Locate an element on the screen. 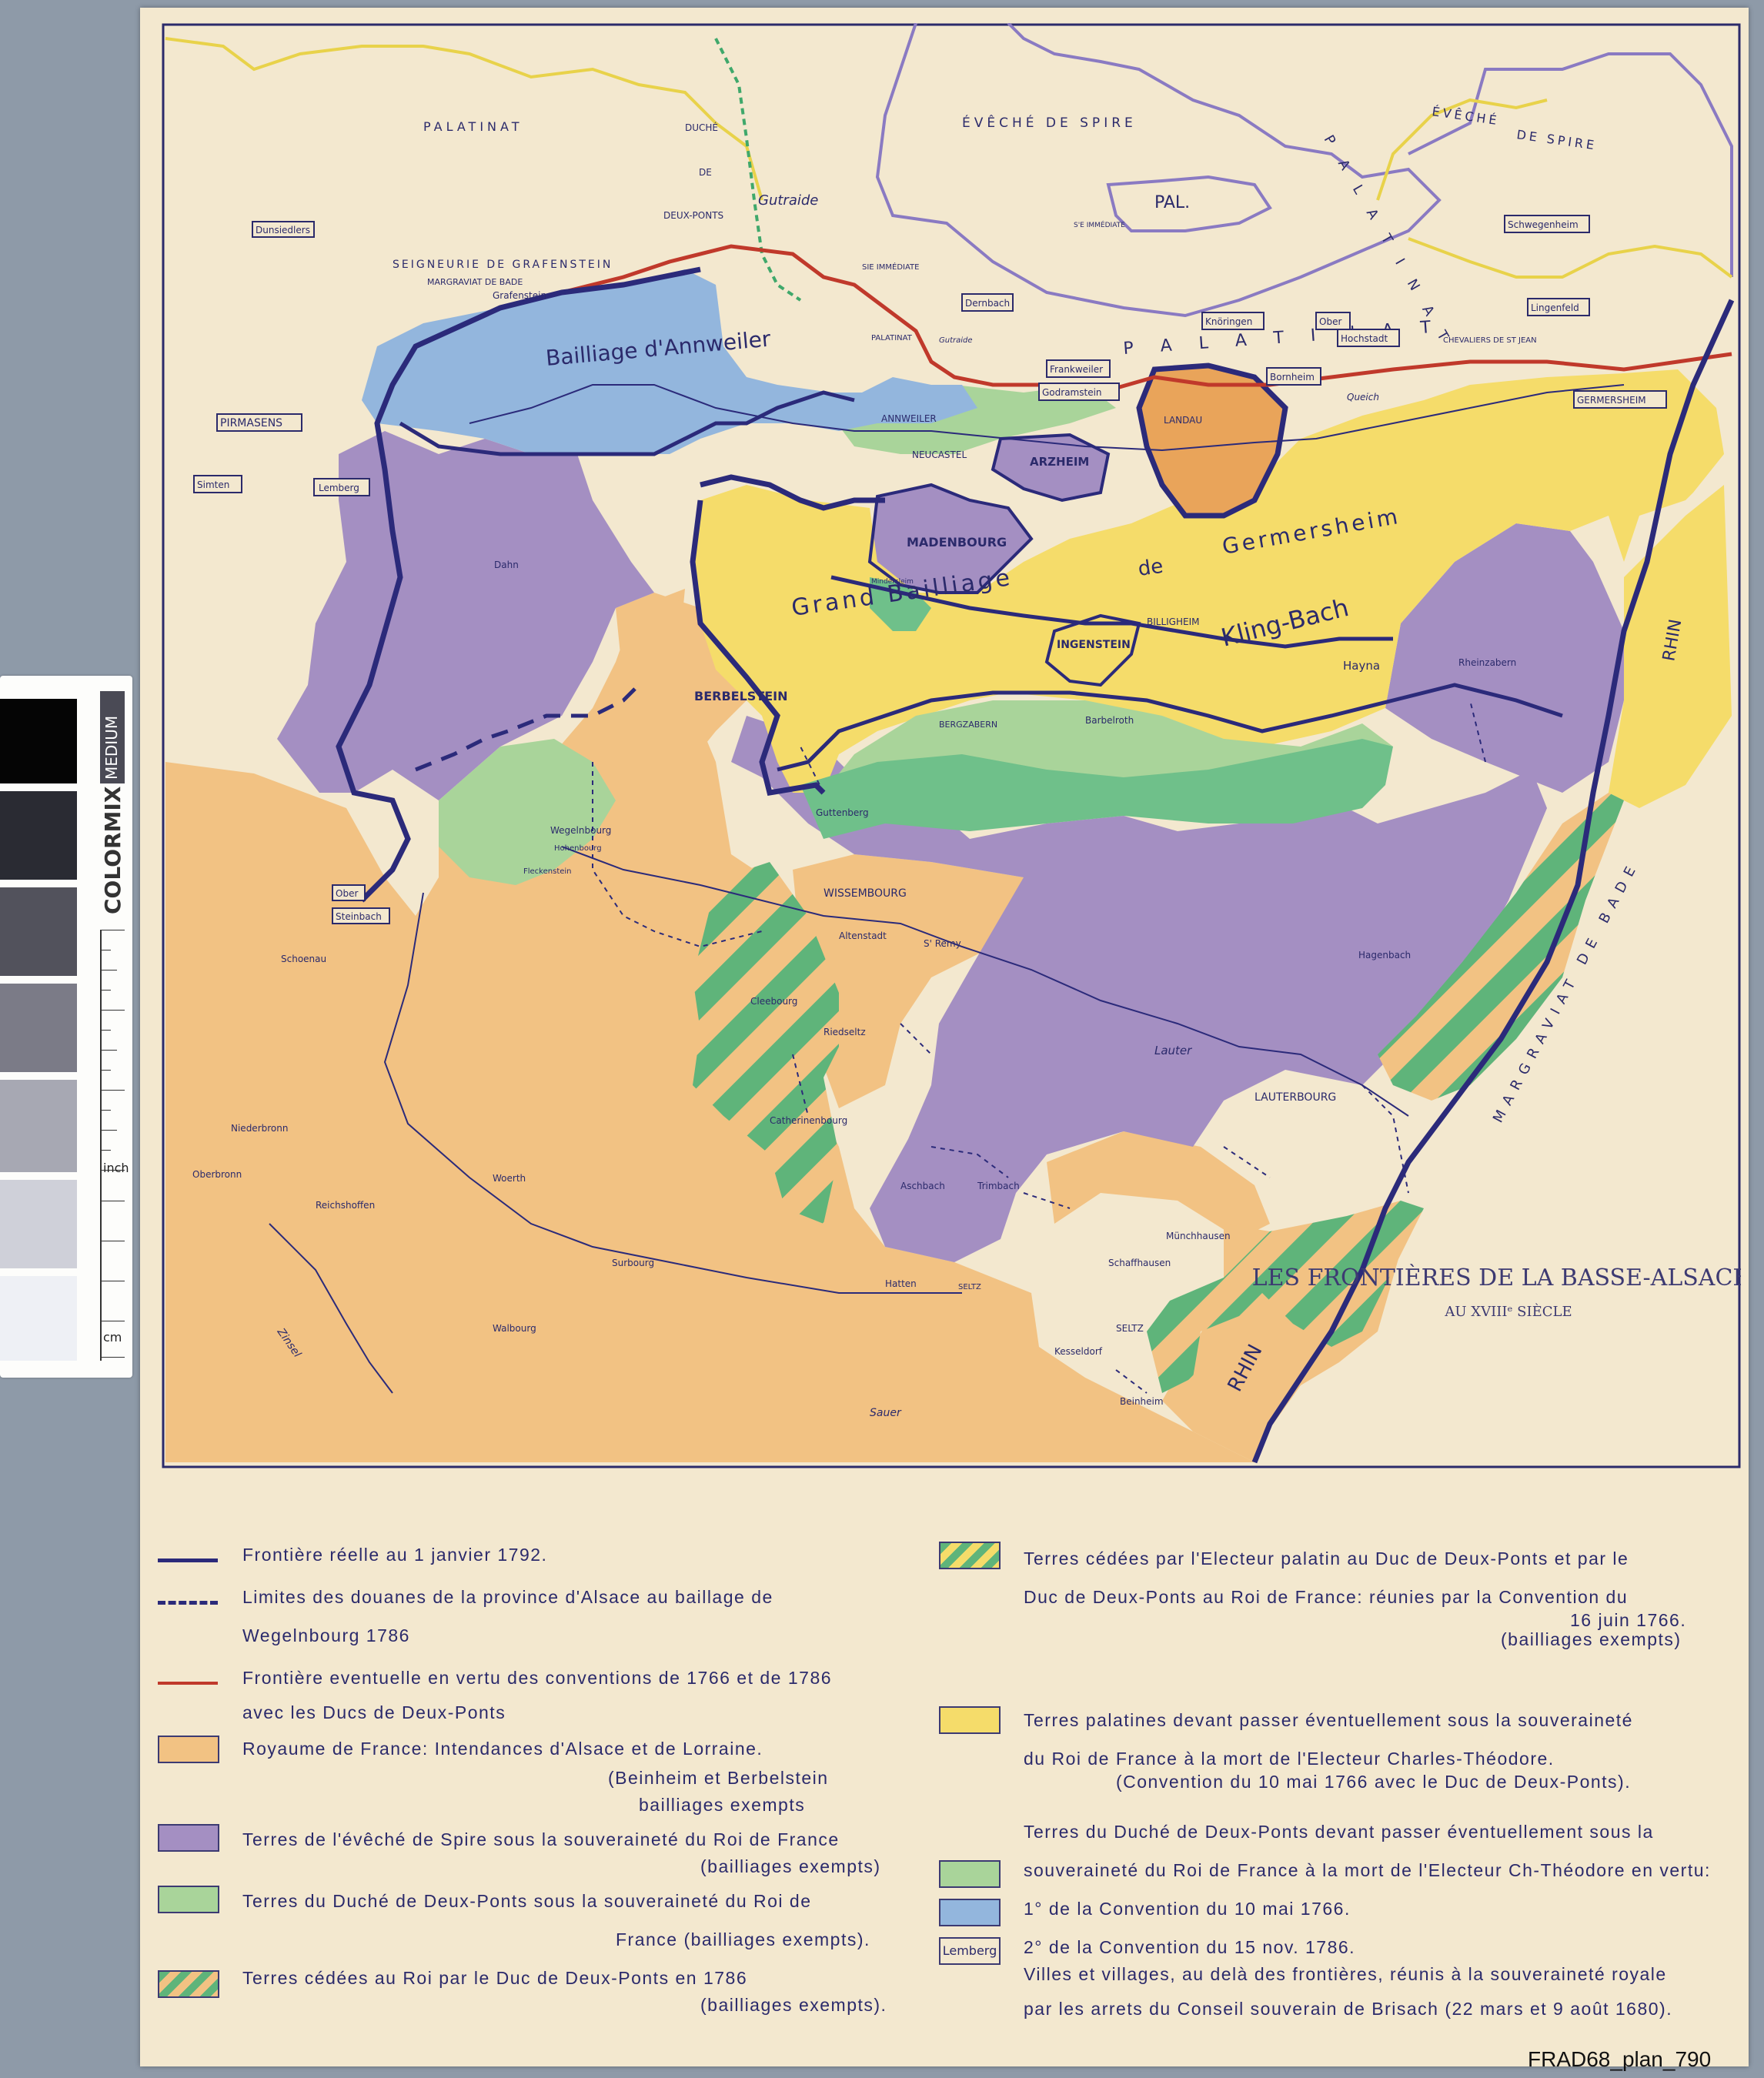  boxed-ober-2: Ober is located at coordinates (347, 893).